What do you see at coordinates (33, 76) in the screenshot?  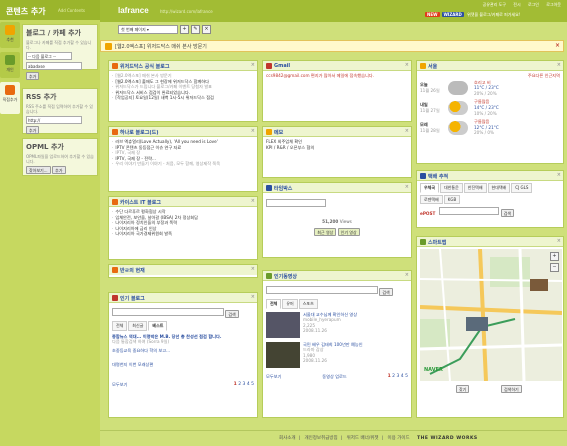 I see `blog-add-button: 추가` at bounding box center [33, 76].